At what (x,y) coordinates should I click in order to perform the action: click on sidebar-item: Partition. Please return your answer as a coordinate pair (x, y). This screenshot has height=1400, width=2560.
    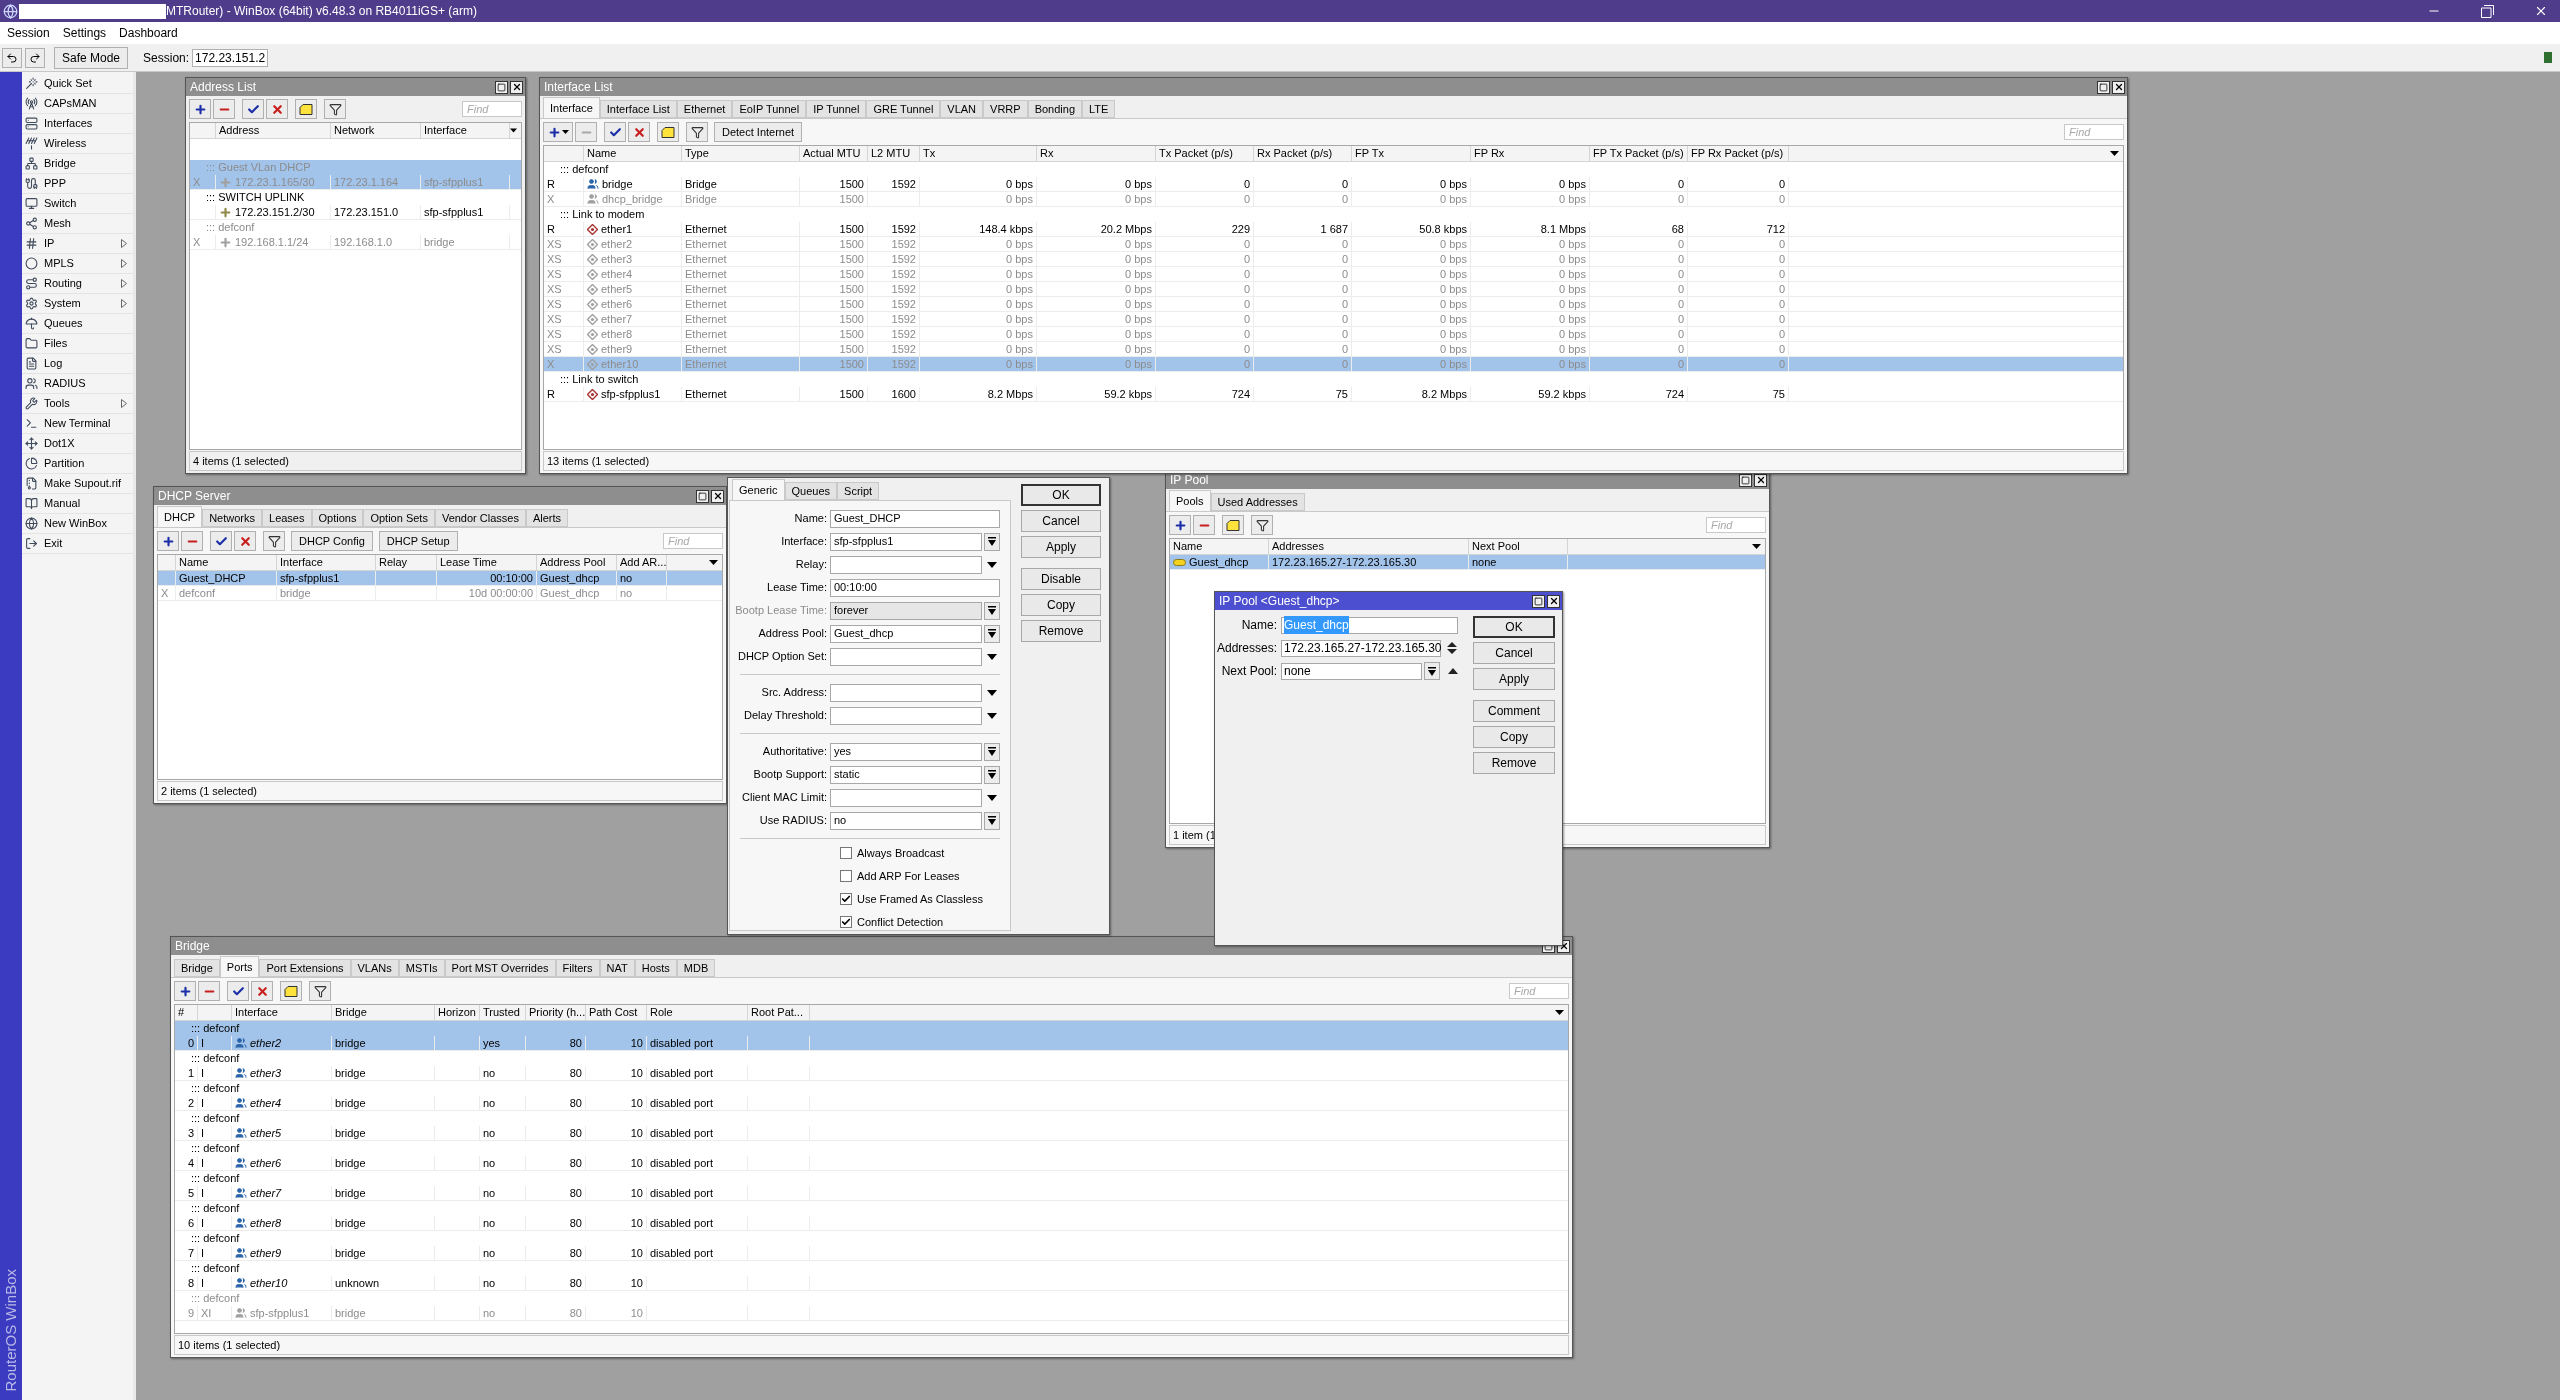
    Looking at the image, I should click on (77, 464).